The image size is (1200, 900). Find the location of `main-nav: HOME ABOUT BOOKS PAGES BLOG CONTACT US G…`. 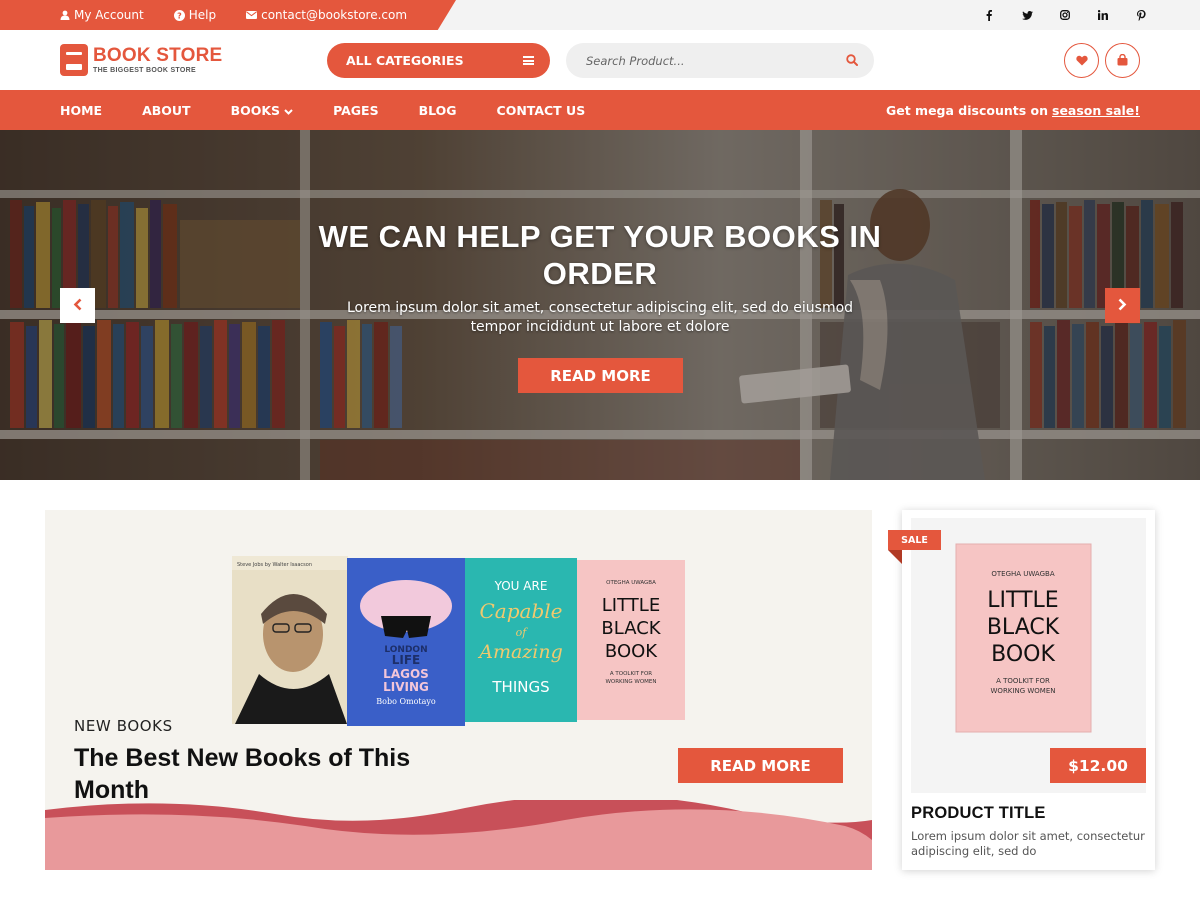

main-nav: HOME ABOUT BOOKS PAGES BLOG CONTACT US G… is located at coordinates (600, 110).